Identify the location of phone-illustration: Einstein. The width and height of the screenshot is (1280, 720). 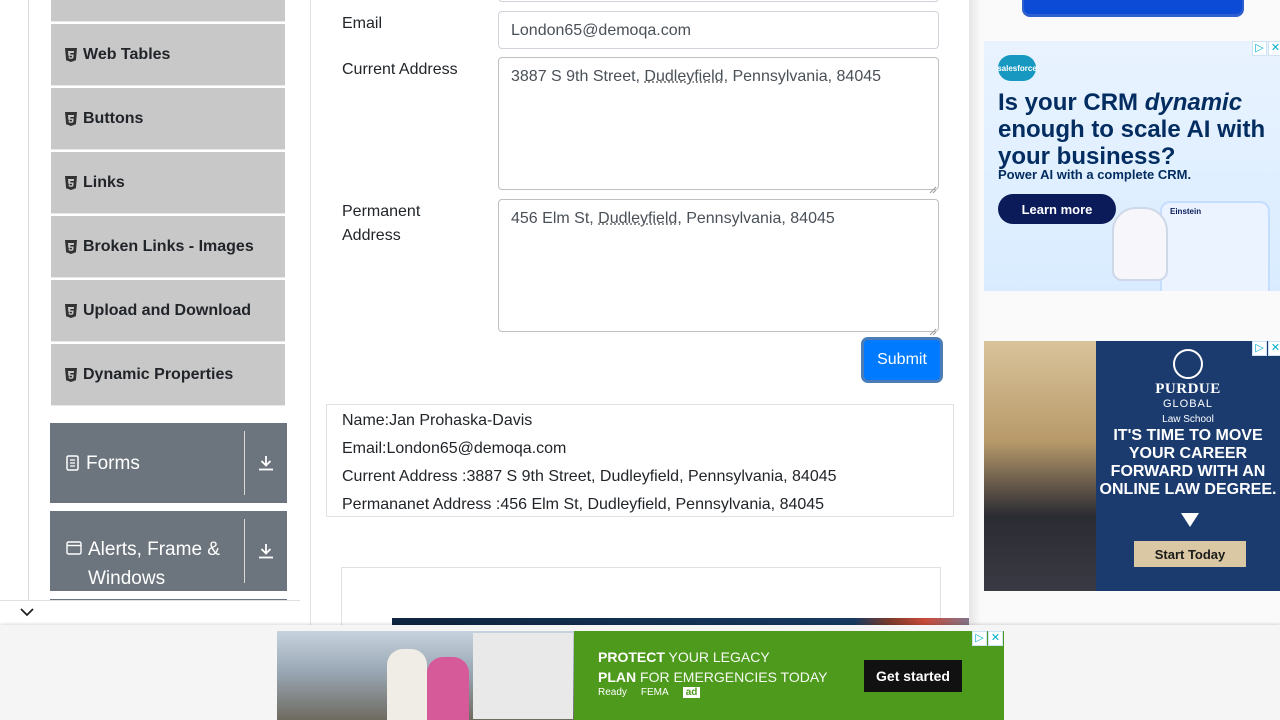
(1215, 246).